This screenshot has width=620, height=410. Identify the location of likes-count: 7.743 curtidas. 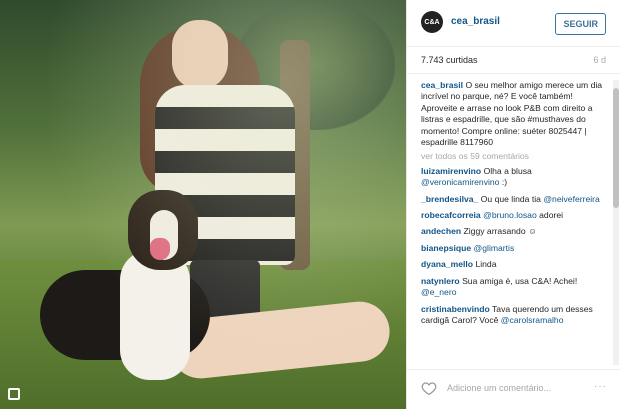
(449, 60).